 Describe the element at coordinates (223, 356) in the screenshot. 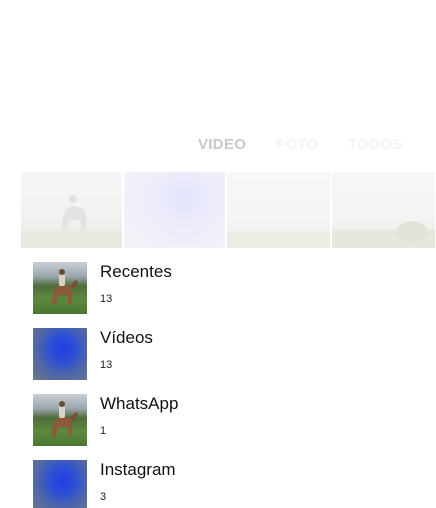

I see `album-row-videos: Vídeos 13` at that location.